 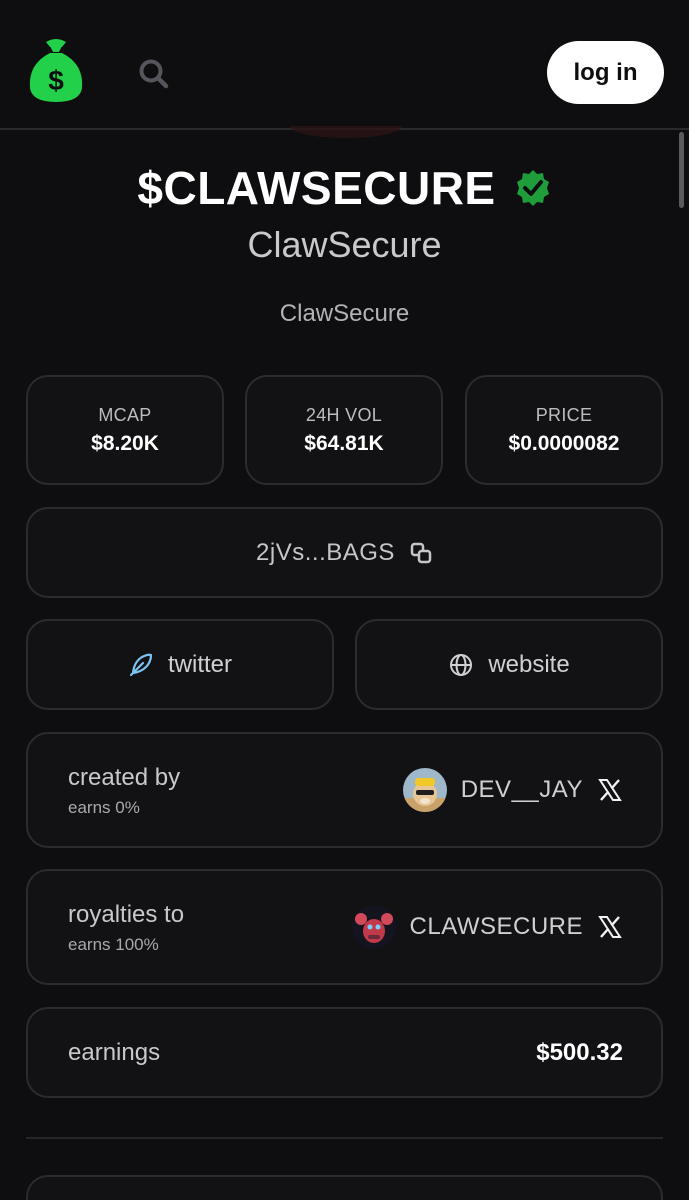 What do you see at coordinates (125, 414) in the screenshot?
I see `stat-label: MCAP` at bounding box center [125, 414].